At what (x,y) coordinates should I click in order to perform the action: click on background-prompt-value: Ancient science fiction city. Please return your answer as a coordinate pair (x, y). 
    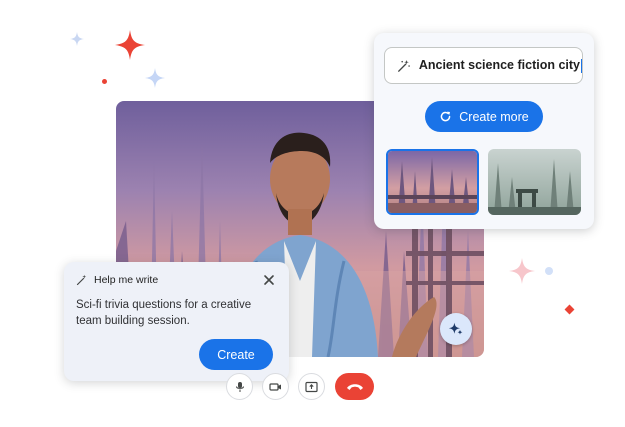
    Looking at the image, I should click on (499, 65).